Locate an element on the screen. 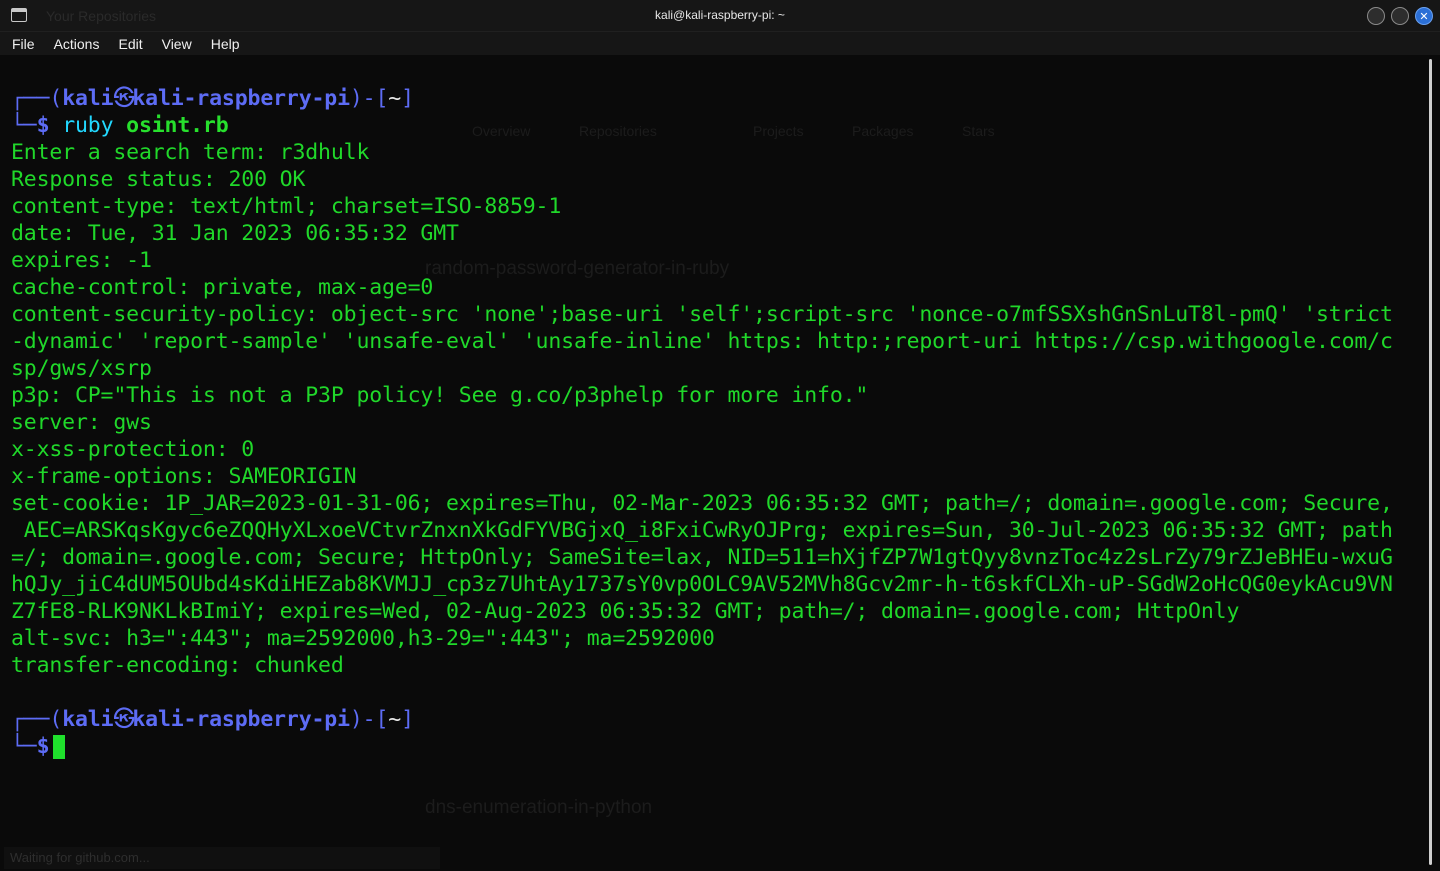  menu-view: View is located at coordinates (177, 44).